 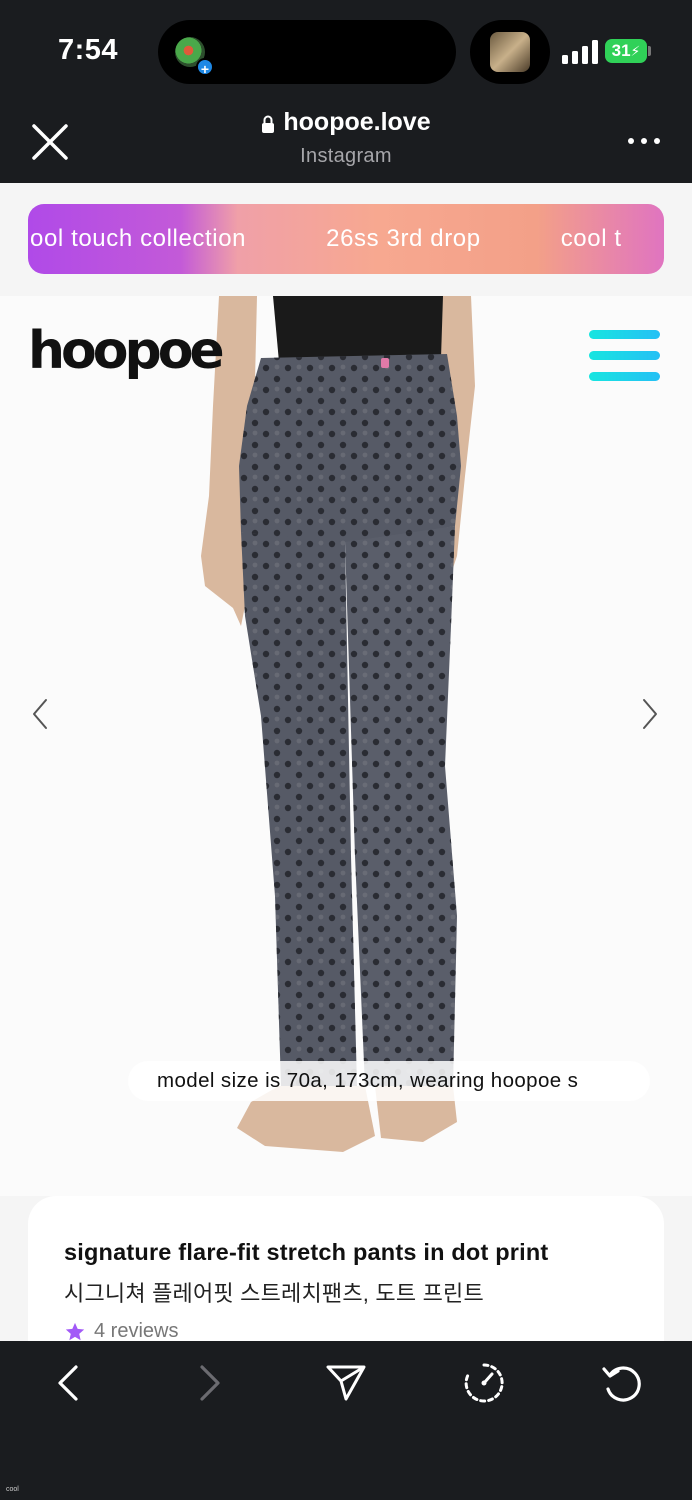 What do you see at coordinates (346, 138) in the screenshot?
I see `url-display: hoopoe.love Instagram` at bounding box center [346, 138].